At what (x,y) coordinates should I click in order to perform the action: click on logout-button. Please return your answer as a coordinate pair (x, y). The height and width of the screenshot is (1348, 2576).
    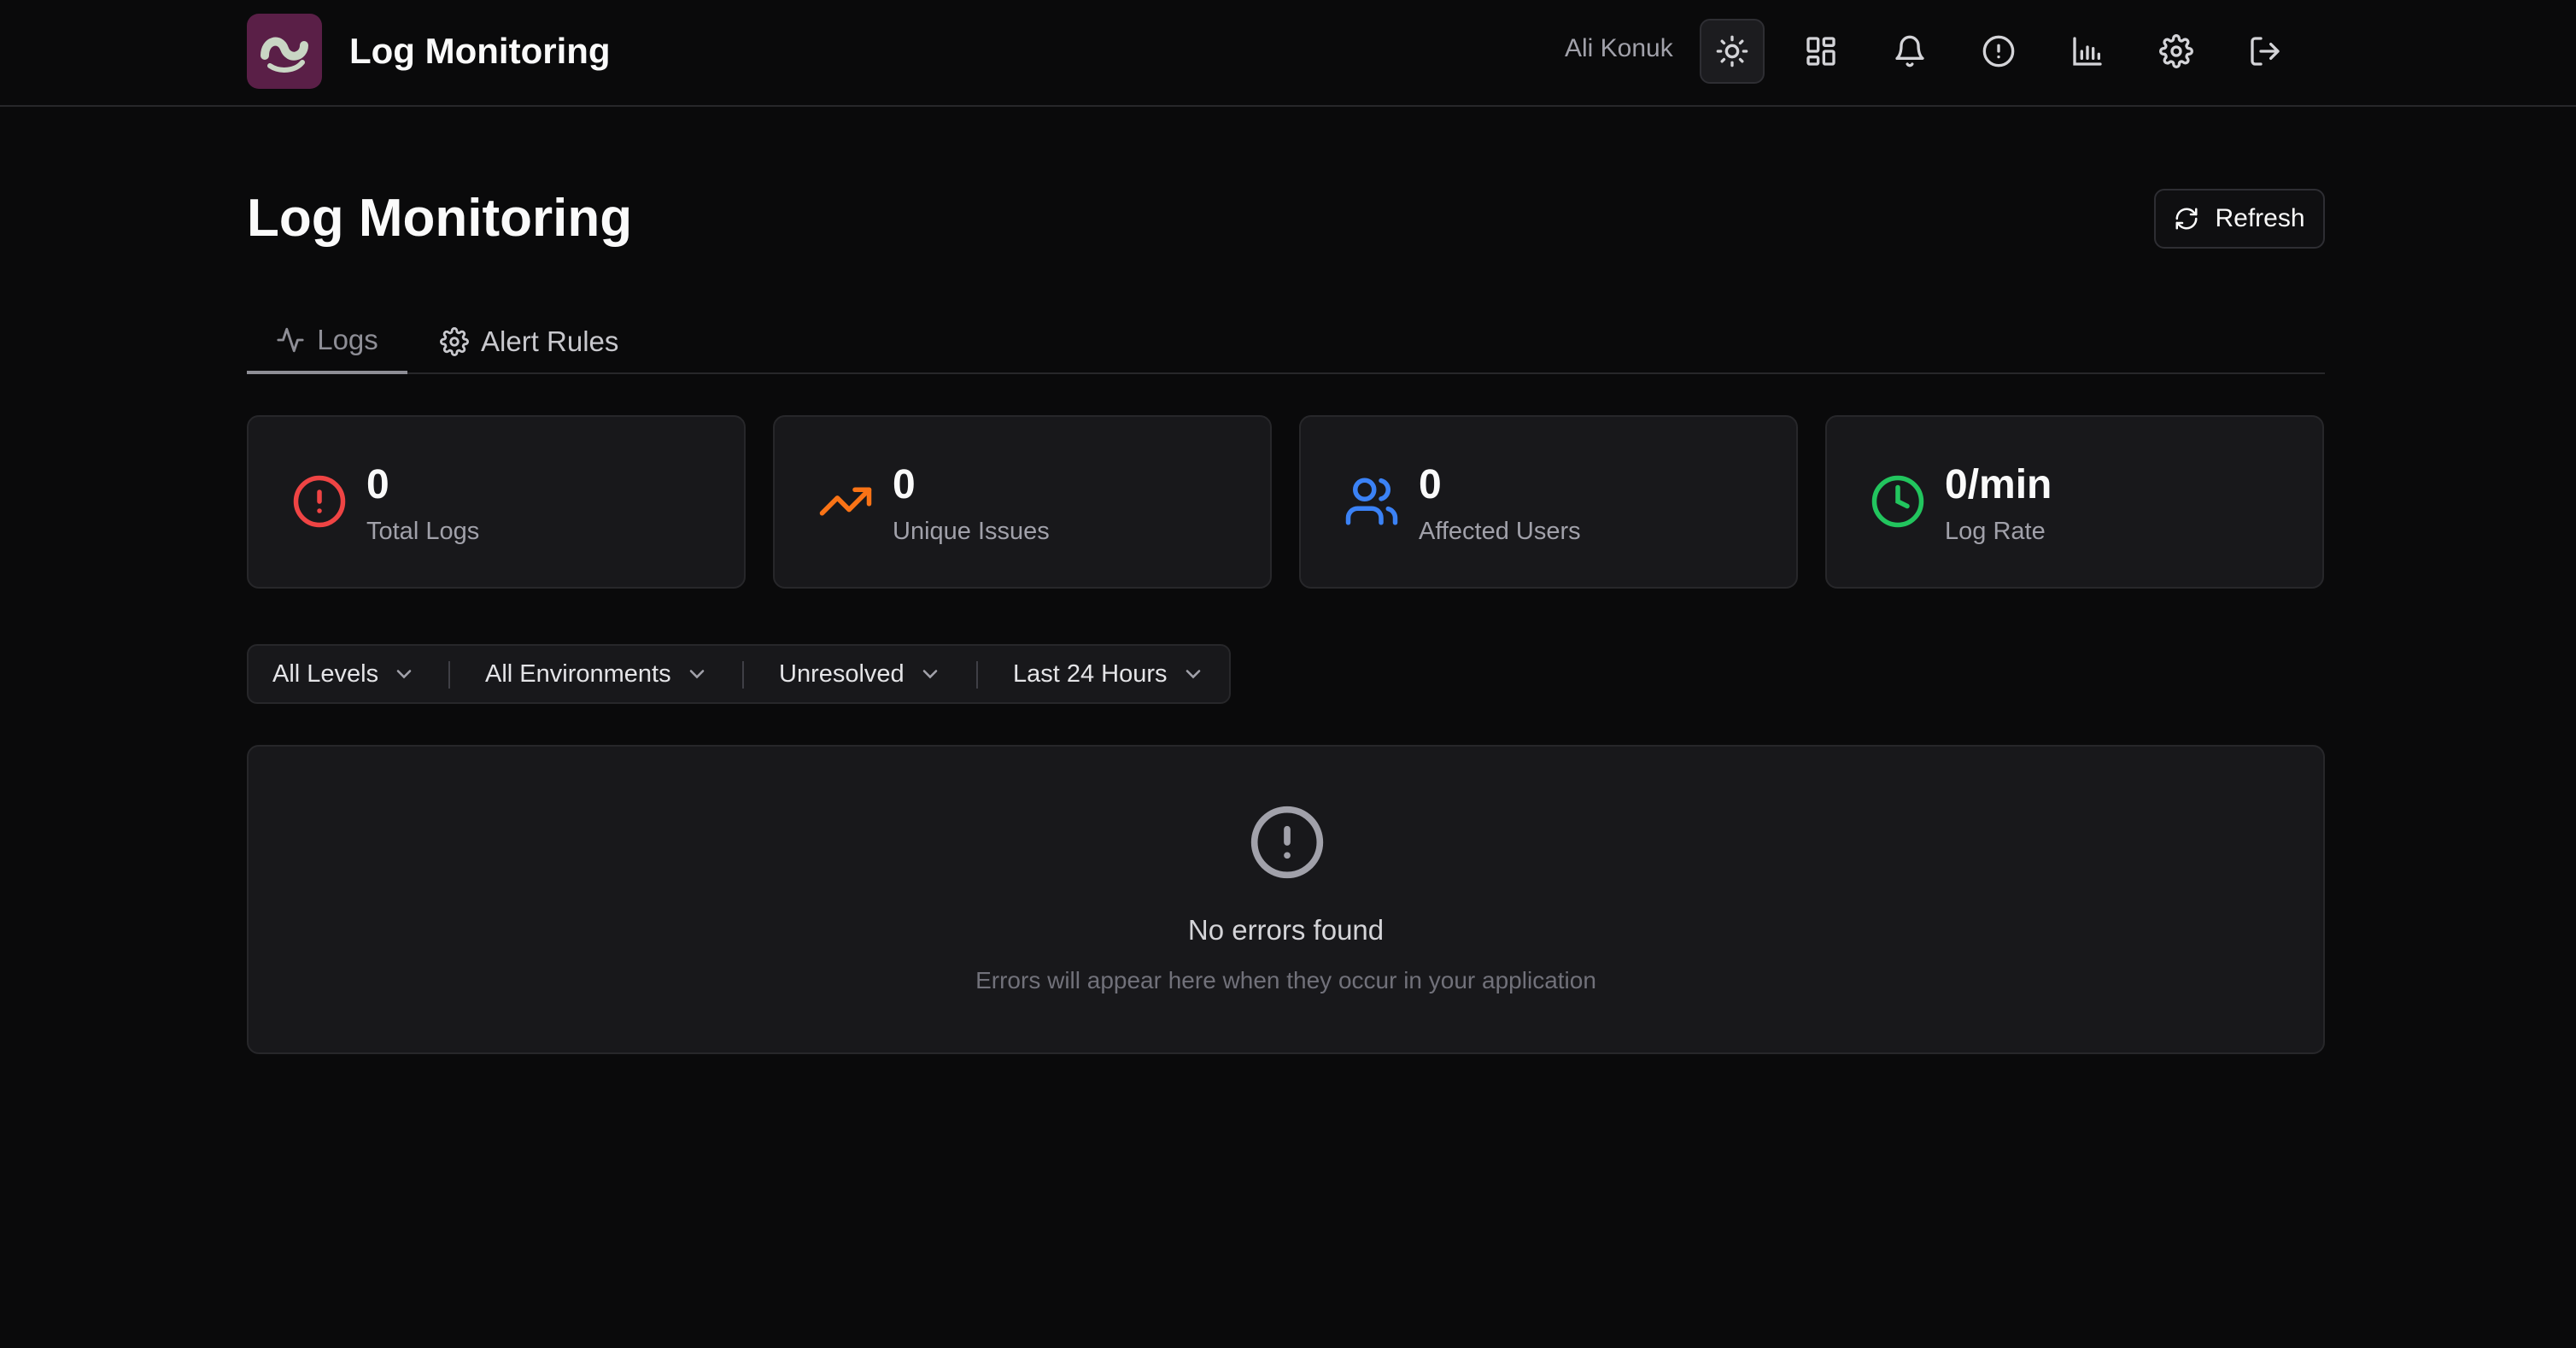
    Looking at the image, I should click on (2265, 52).